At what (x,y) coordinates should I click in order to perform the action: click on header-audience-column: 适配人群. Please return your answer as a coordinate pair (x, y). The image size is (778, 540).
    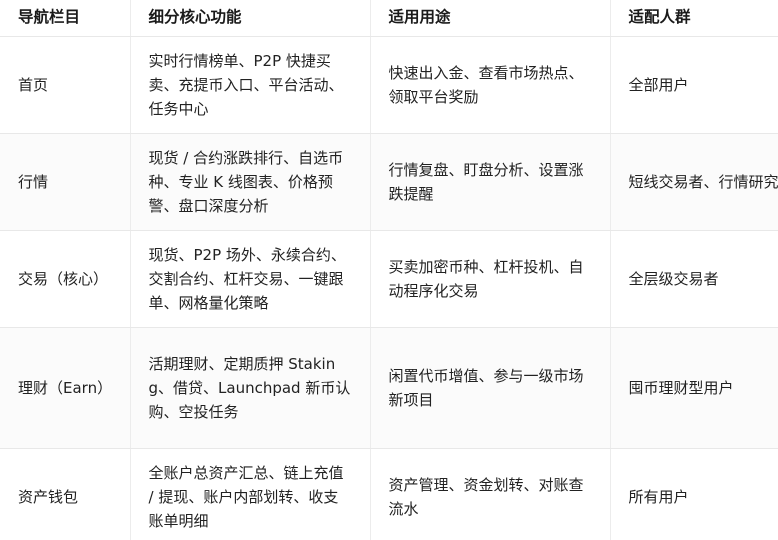
    Looking at the image, I should click on (694, 18).